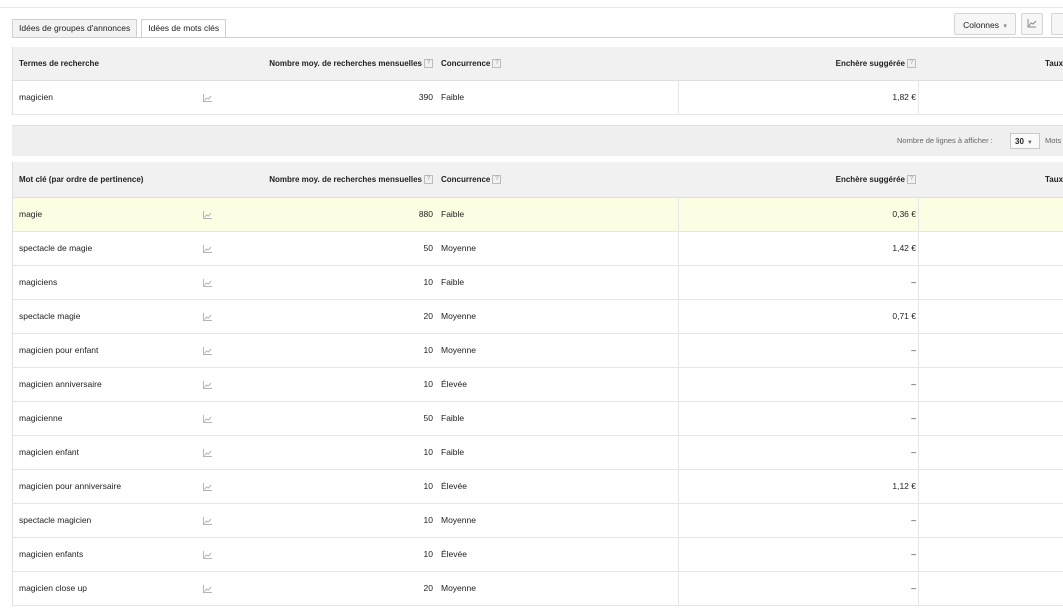 This screenshot has height=610, width=1063. I want to click on chart-toggle-button, so click(1032, 24).